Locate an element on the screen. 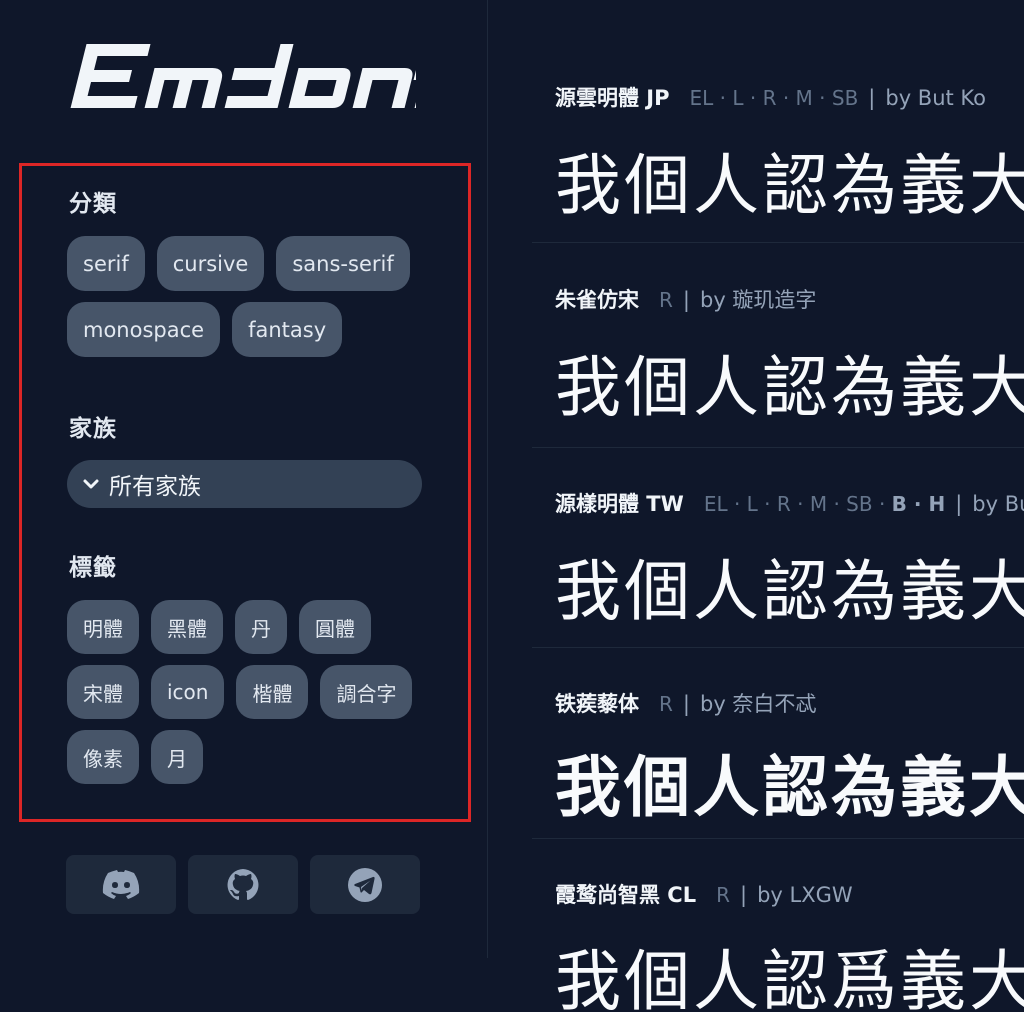 Image resolution: width=1024 pixels, height=1012 pixels. font-author: by But Ko is located at coordinates (936, 98).